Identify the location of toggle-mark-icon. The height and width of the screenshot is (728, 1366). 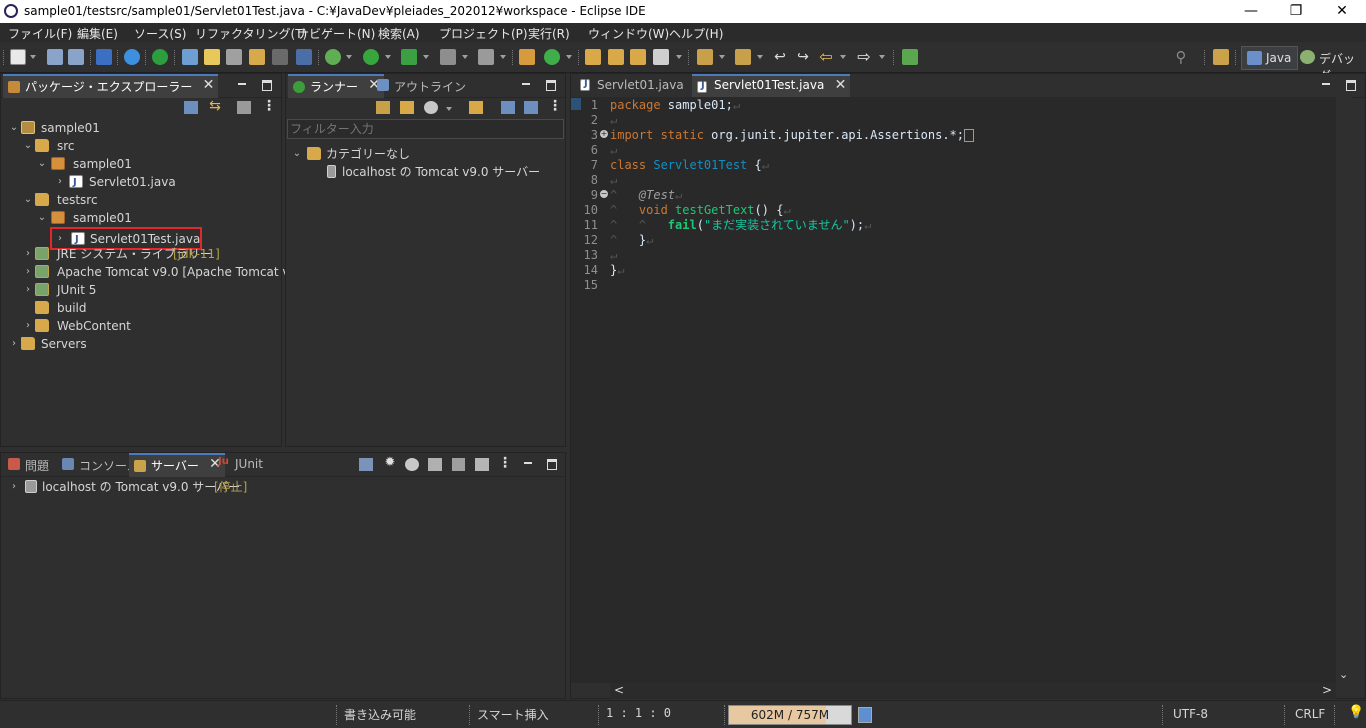
(234, 57).